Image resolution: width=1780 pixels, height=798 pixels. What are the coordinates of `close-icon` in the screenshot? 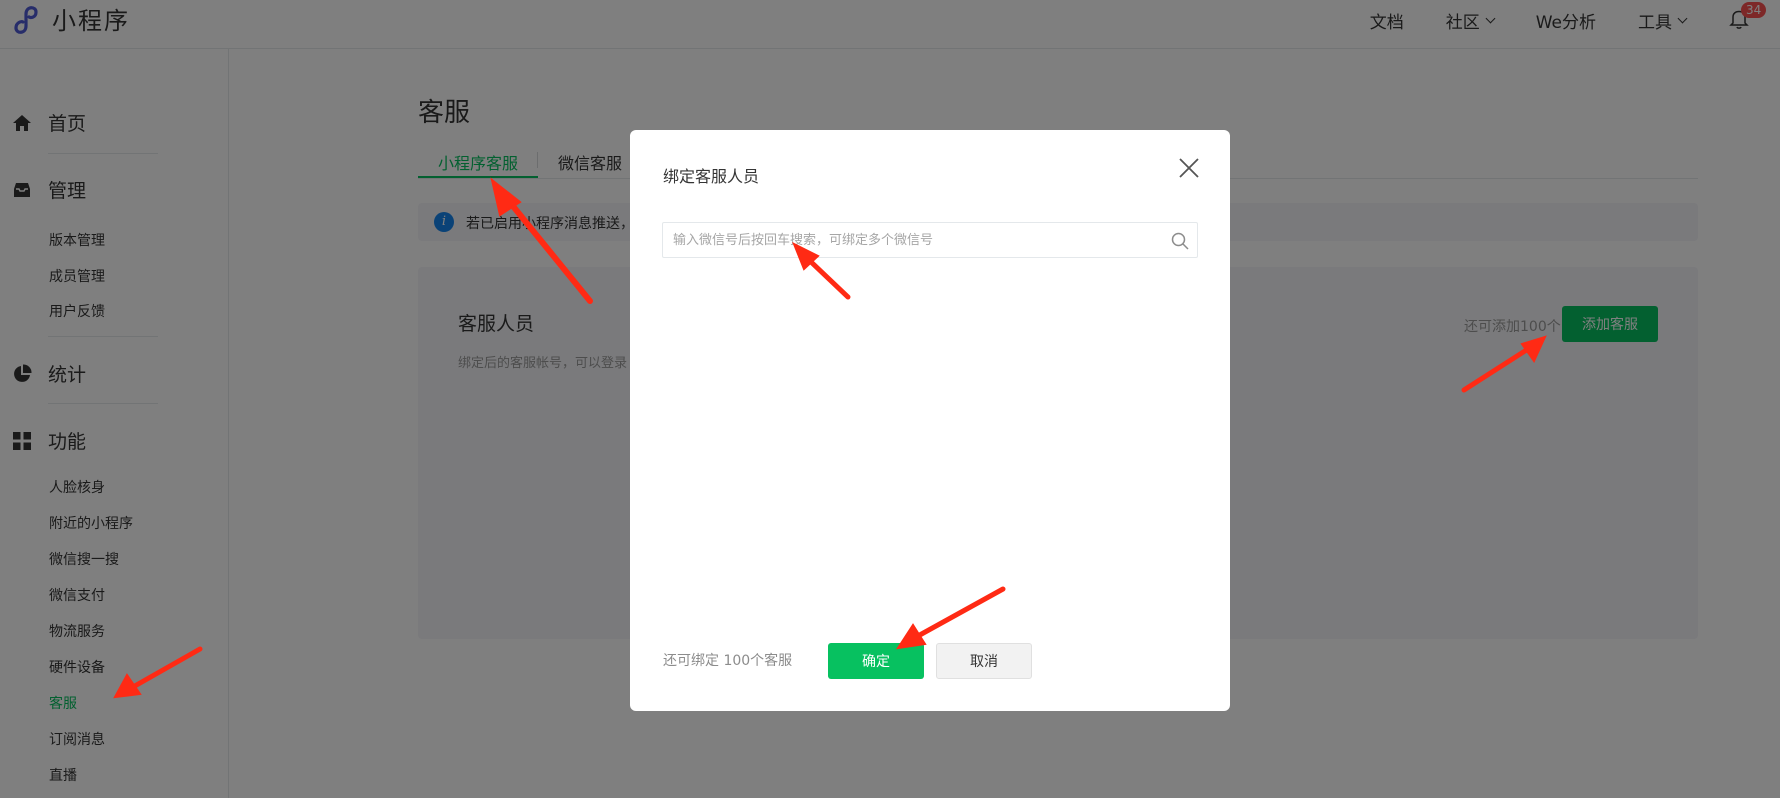 It's located at (1189, 168).